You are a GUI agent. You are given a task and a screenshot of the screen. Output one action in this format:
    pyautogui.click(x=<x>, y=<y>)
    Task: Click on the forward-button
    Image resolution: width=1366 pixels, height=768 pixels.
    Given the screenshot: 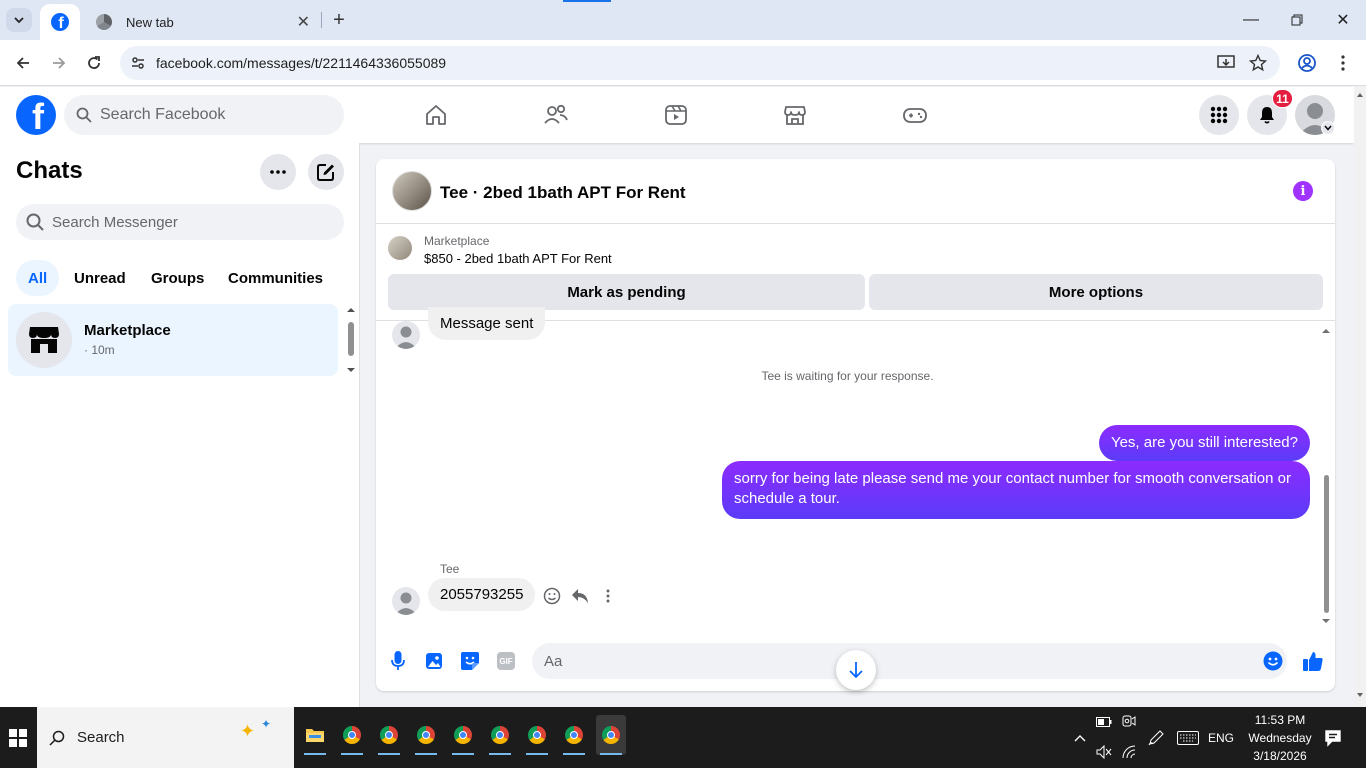 What is the action you would take?
    pyautogui.click(x=59, y=63)
    